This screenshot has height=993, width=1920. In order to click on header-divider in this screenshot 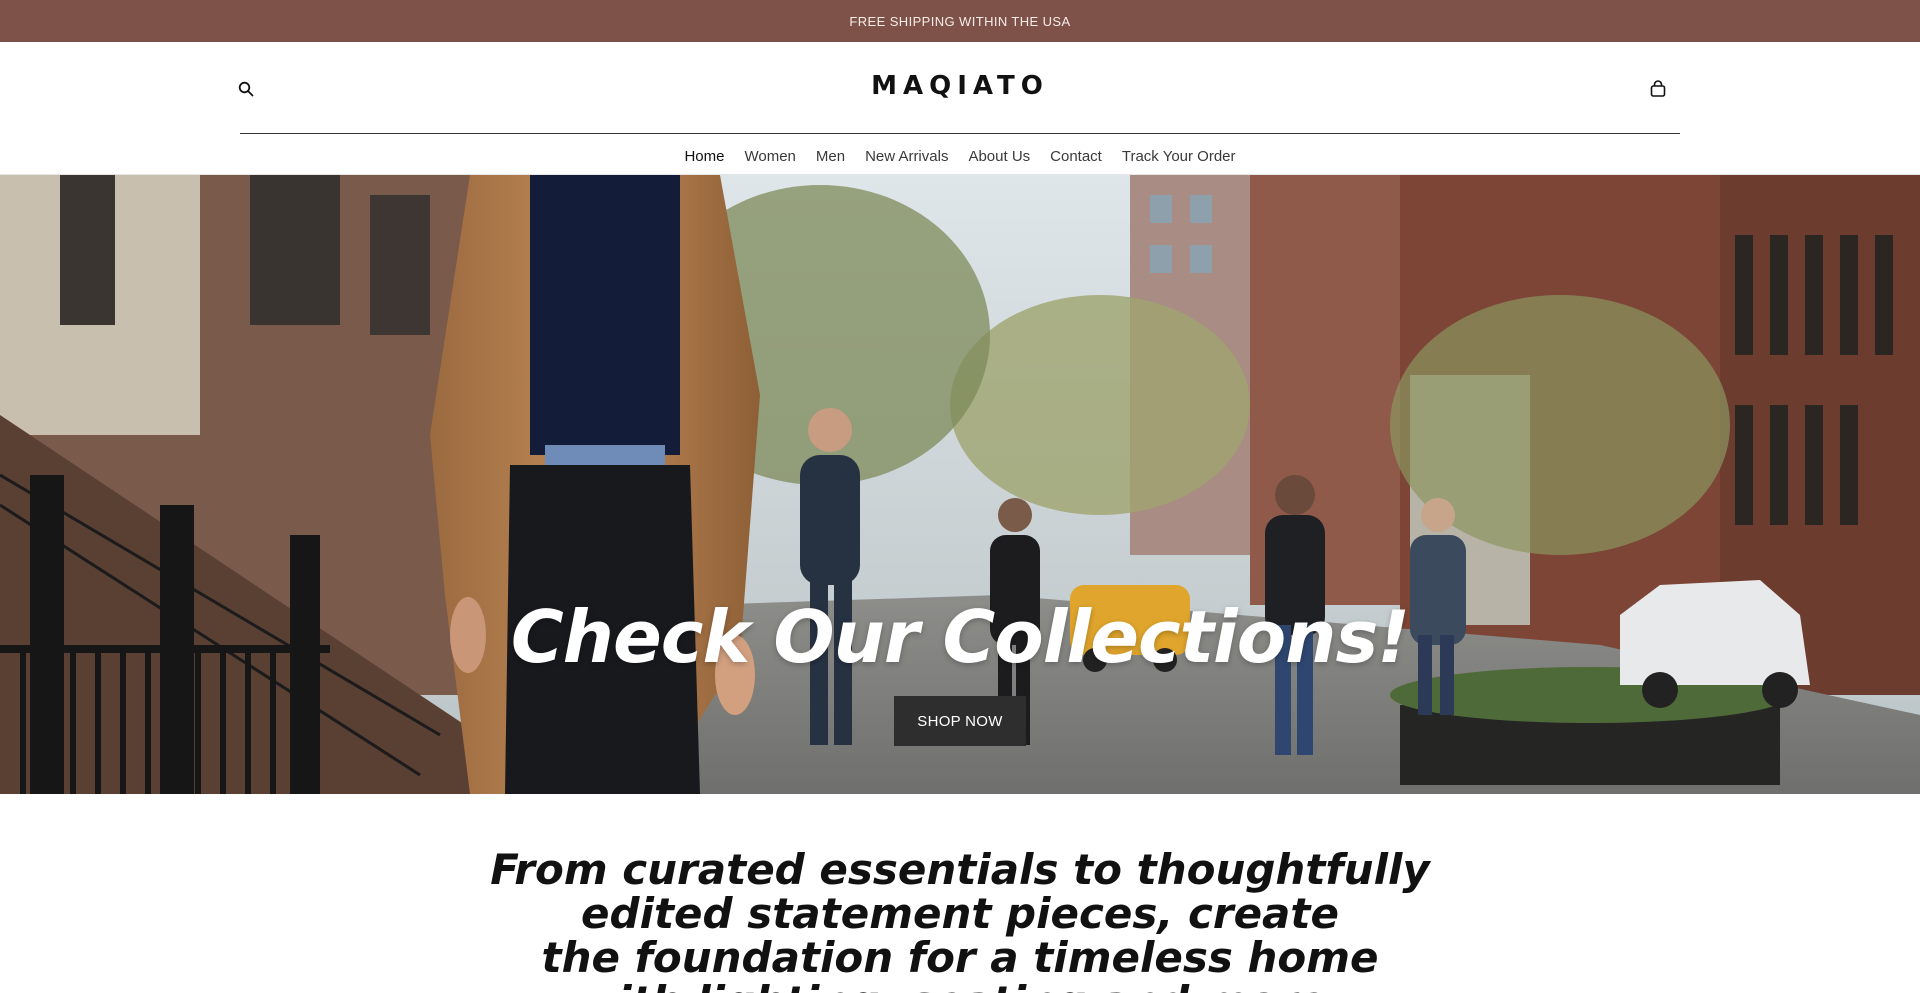, I will do `click(960, 133)`.